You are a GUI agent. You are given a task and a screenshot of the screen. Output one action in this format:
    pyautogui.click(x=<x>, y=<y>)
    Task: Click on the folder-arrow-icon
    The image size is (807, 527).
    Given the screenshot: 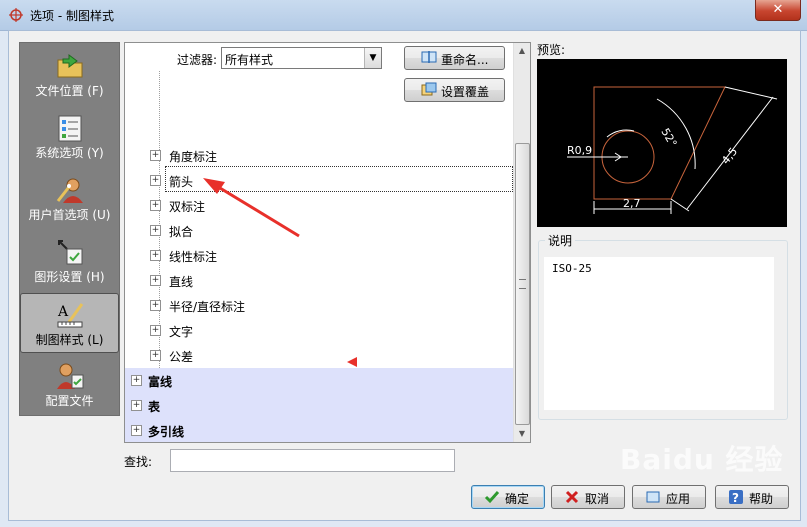 What is the action you would take?
    pyautogui.click(x=70, y=66)
    